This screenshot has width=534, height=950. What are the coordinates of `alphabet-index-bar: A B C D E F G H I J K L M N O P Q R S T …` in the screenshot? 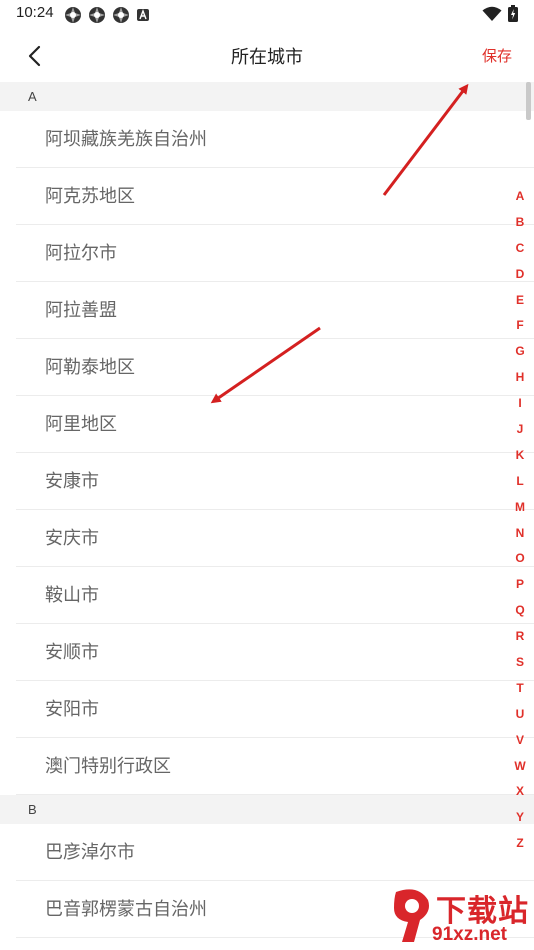 It's located at (520, 520).